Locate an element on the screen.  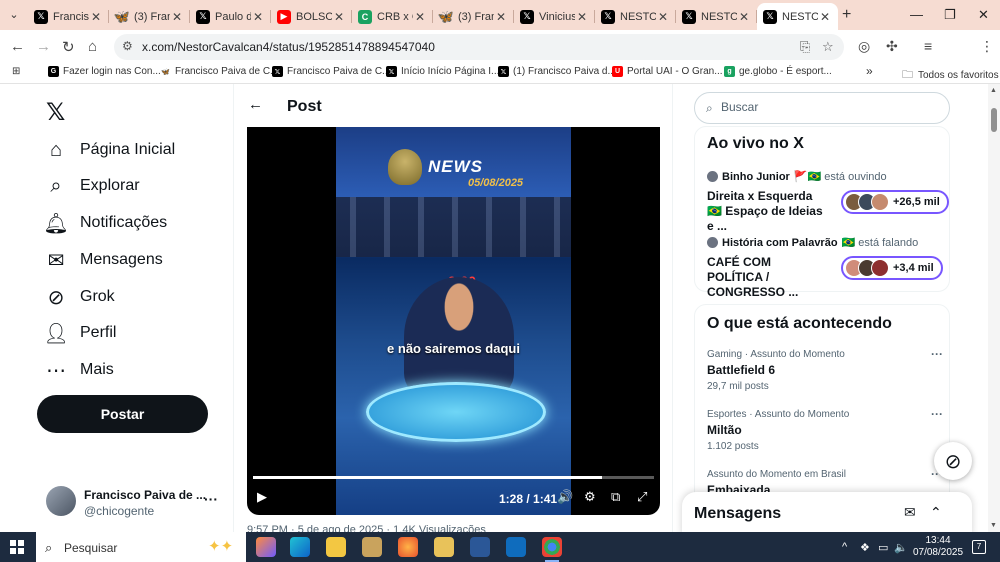
extensions-puzzle-icon: ✣ is located at coordinates (892, 46).